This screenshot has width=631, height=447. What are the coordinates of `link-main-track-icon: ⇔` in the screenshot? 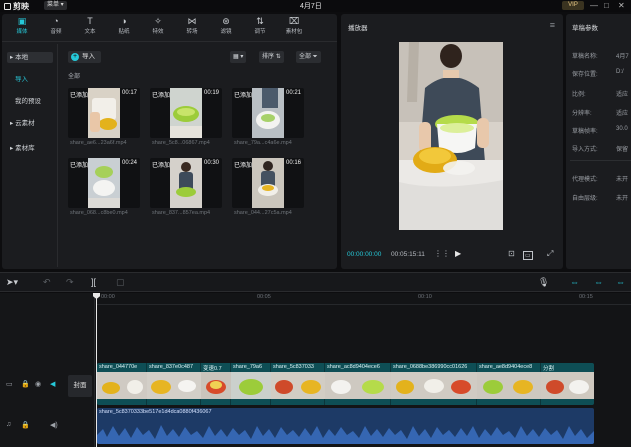 It's located at (574, 282).